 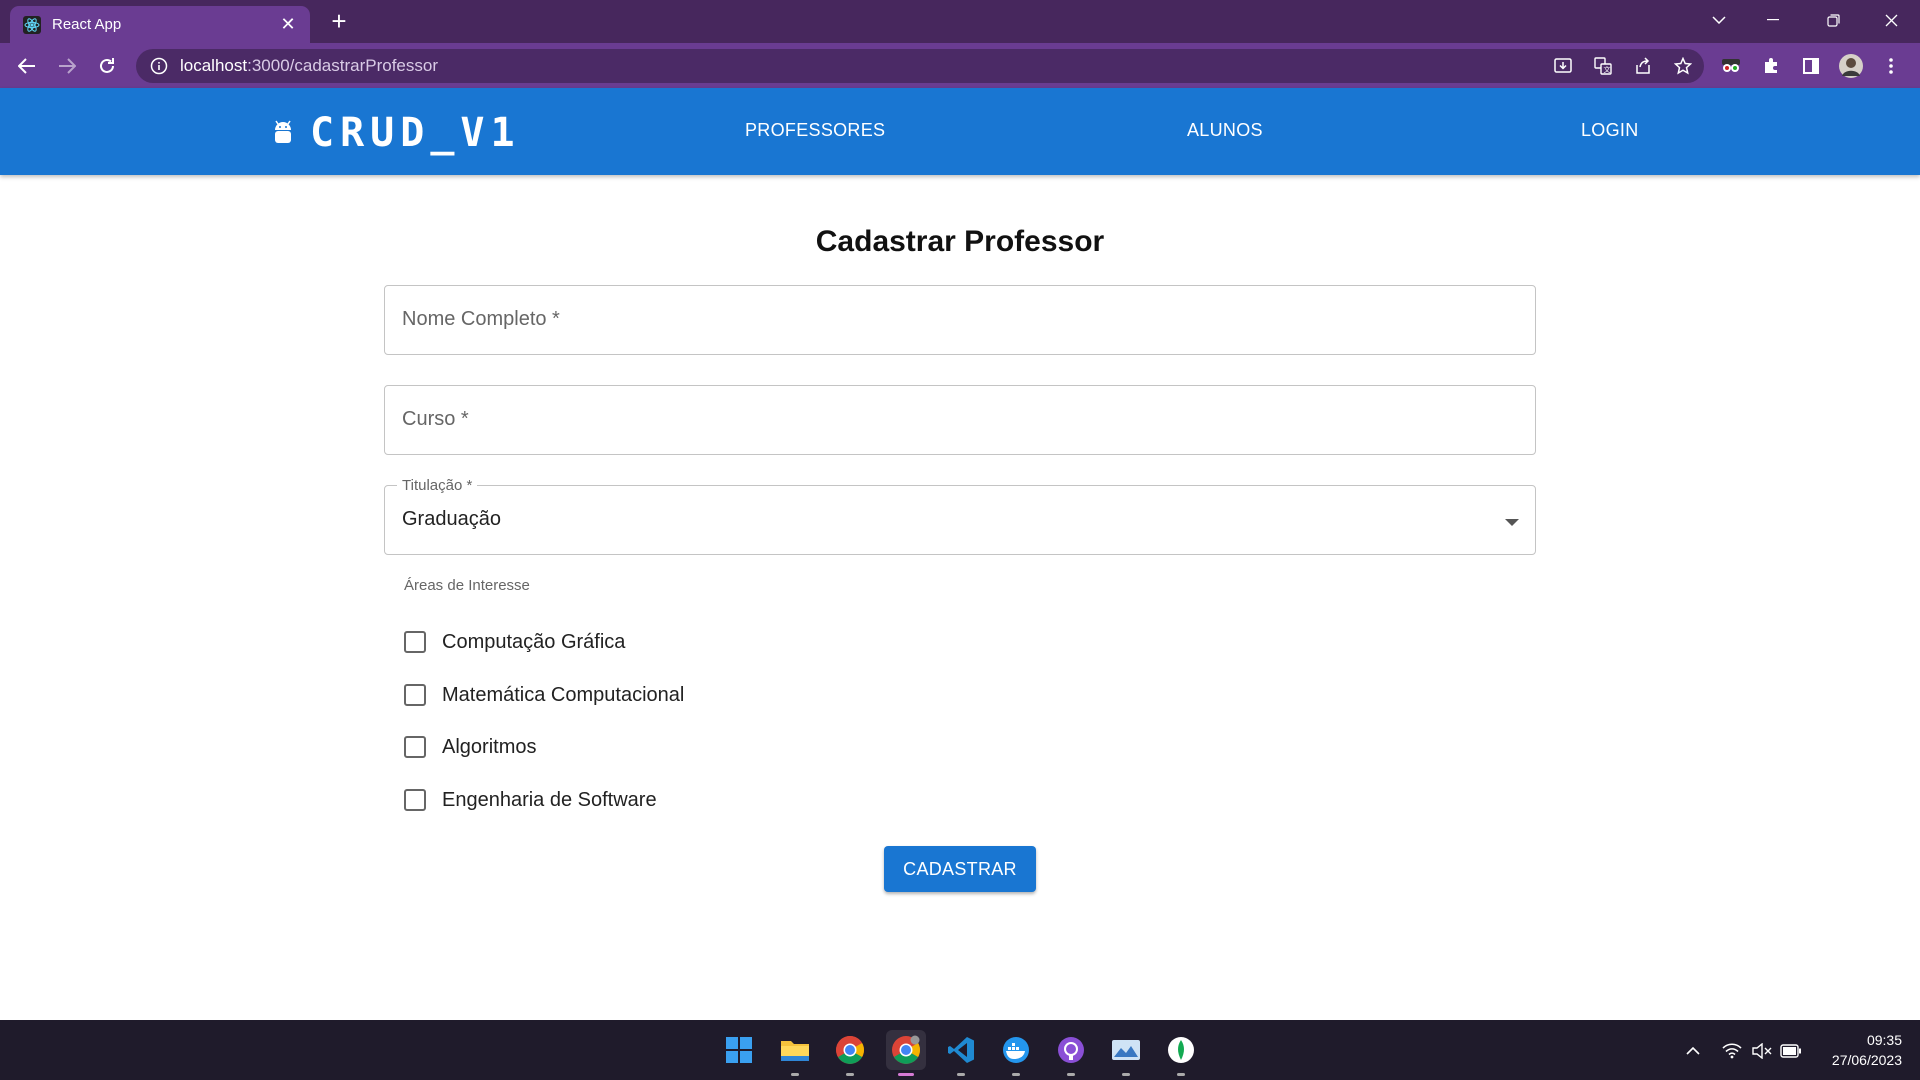 I want to click on minimize-icon, so click(x=1773, y=20).